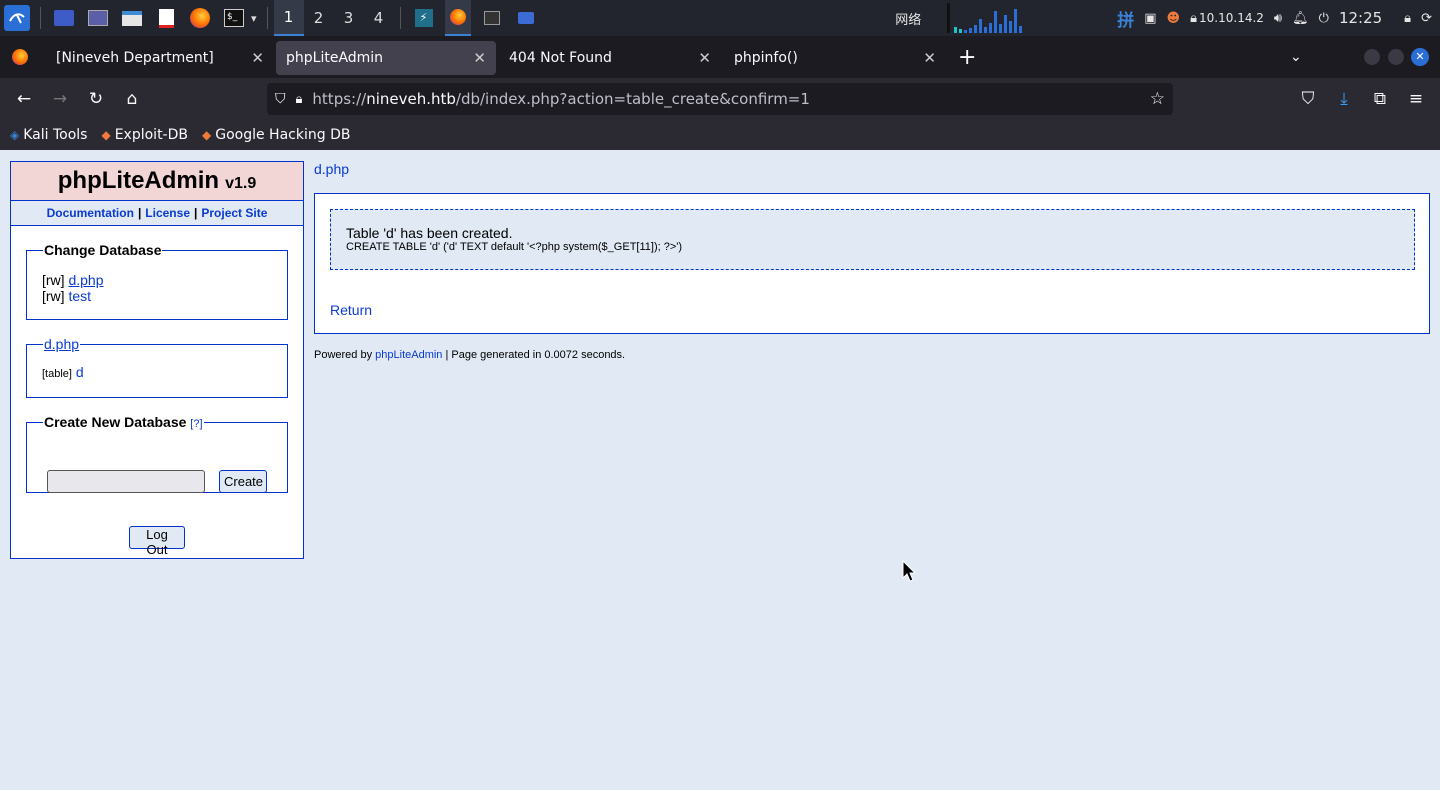  I want to click on footer-text: Powered by, so click(343, 355).